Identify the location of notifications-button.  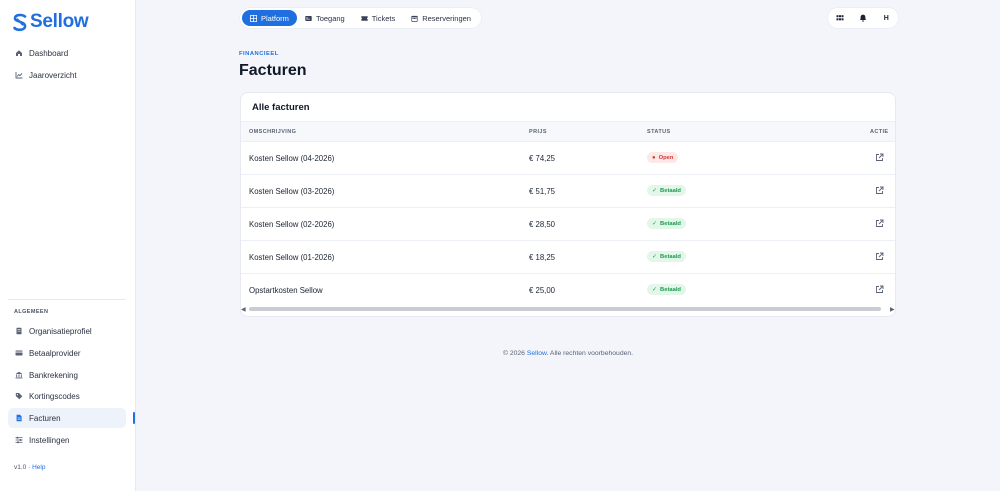
(863, 18).